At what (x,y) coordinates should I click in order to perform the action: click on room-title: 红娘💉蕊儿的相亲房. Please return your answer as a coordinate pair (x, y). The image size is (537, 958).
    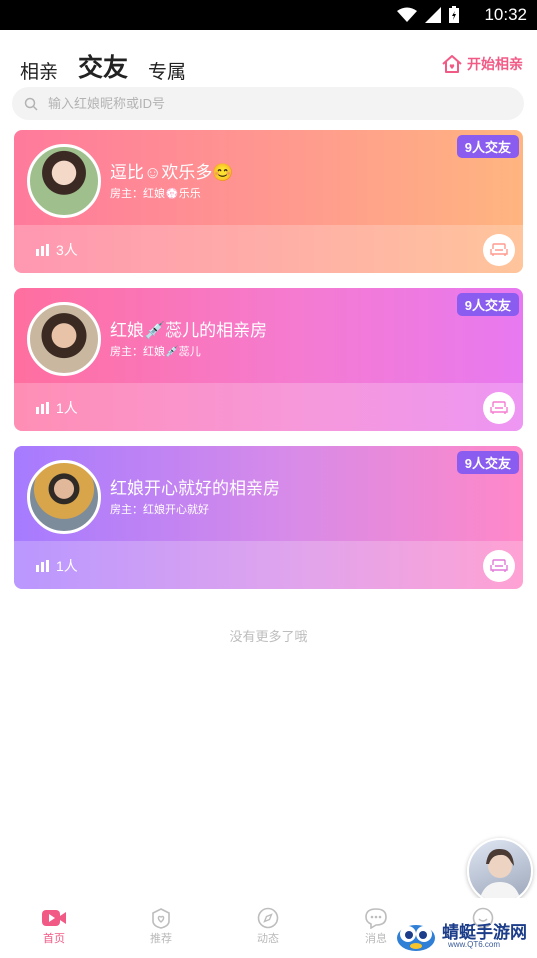
    Looking at the image, I should click on (189, 330).